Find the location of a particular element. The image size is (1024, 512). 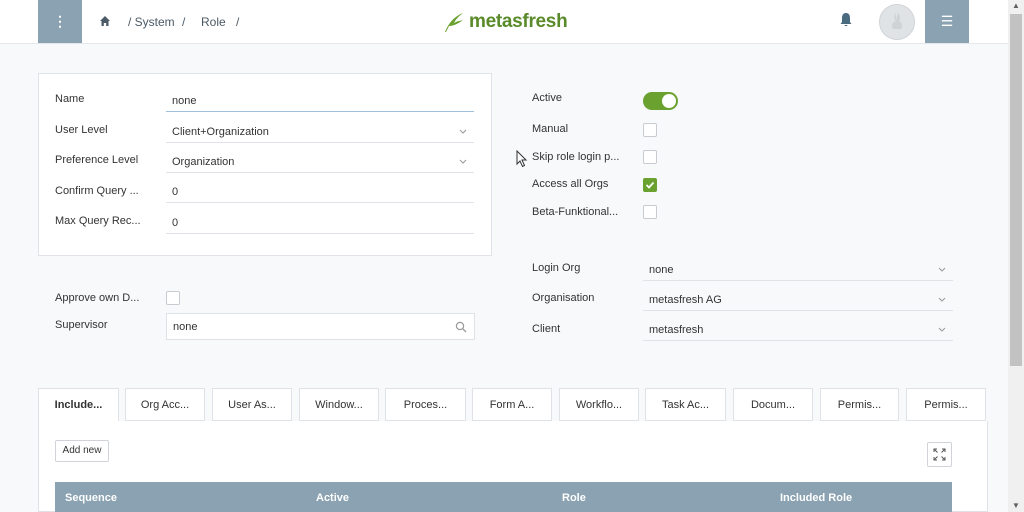

home-icon is located at coordinates (105, 21).